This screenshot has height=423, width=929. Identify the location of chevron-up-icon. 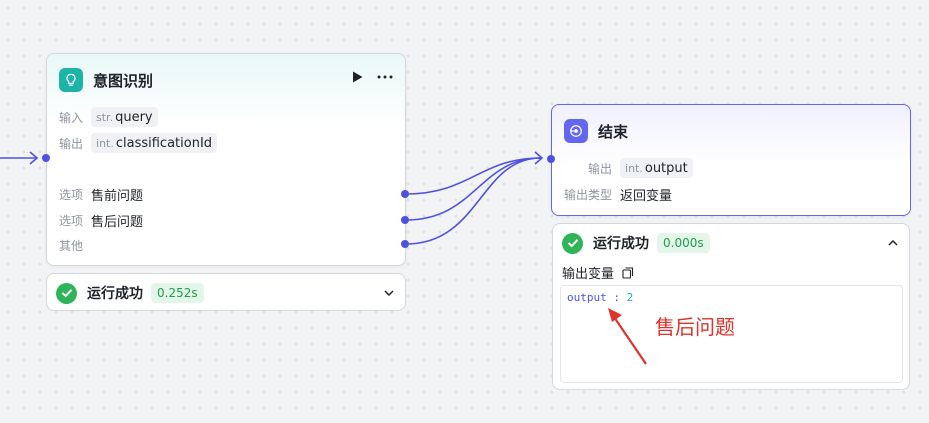
(893, 244).